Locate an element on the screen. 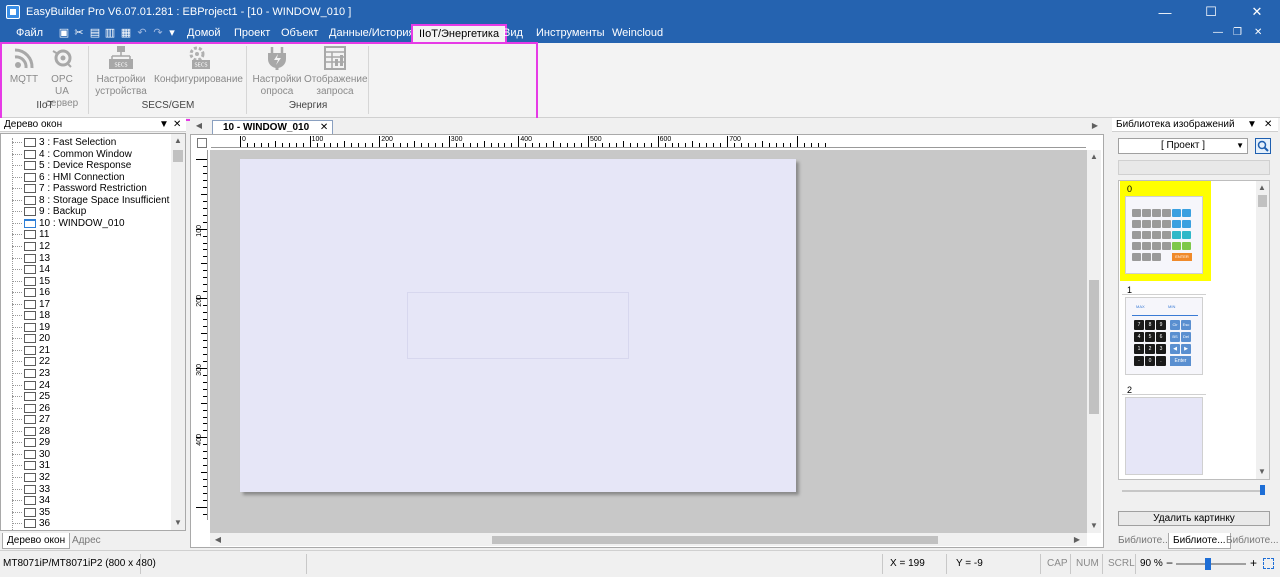 The image size is (1280, 577). tree-window-item: 34 is located at coordinates (85, 501).